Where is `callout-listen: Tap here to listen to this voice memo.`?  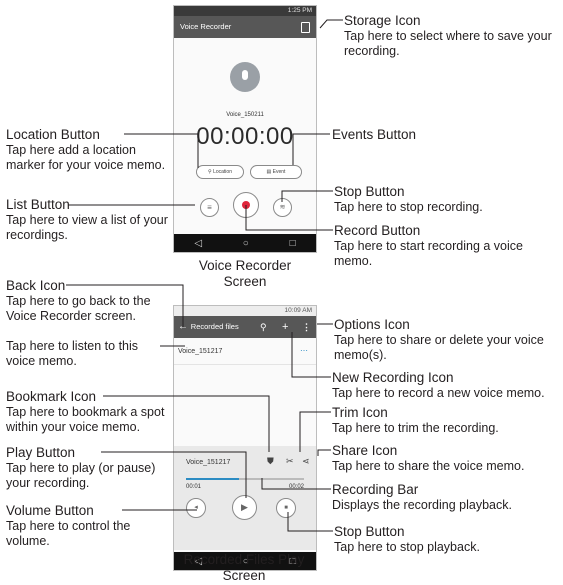 callout-listen: Tap here to listen to this voice memo. is located at coordinates (86, 354).